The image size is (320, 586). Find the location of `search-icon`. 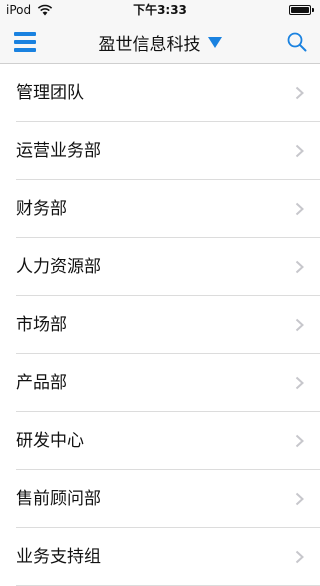

search-icon is located at coordinates (297, 42).